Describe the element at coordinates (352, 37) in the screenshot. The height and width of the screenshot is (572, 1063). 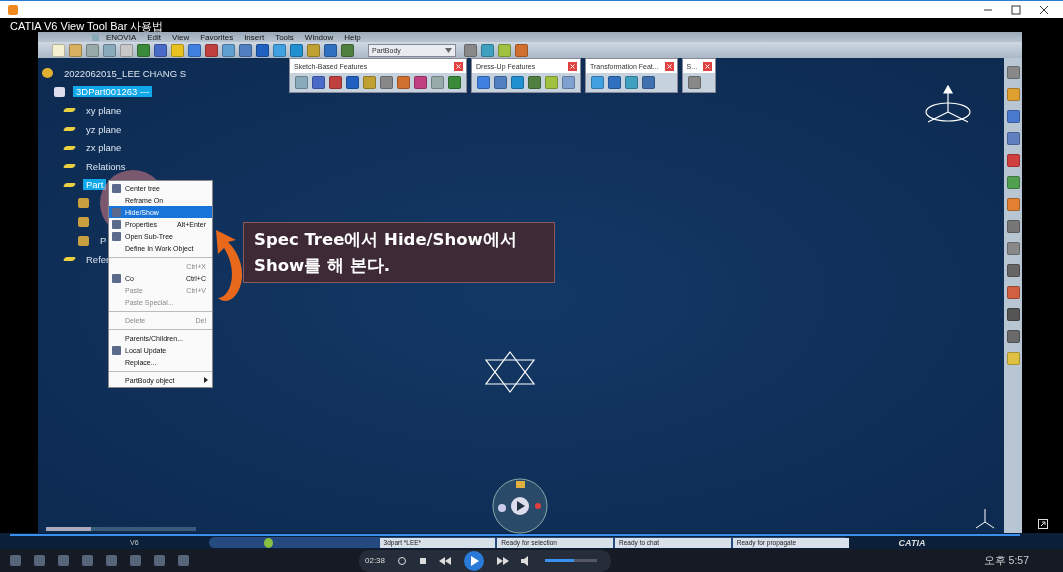
I see `menu-item: Help` at that location.